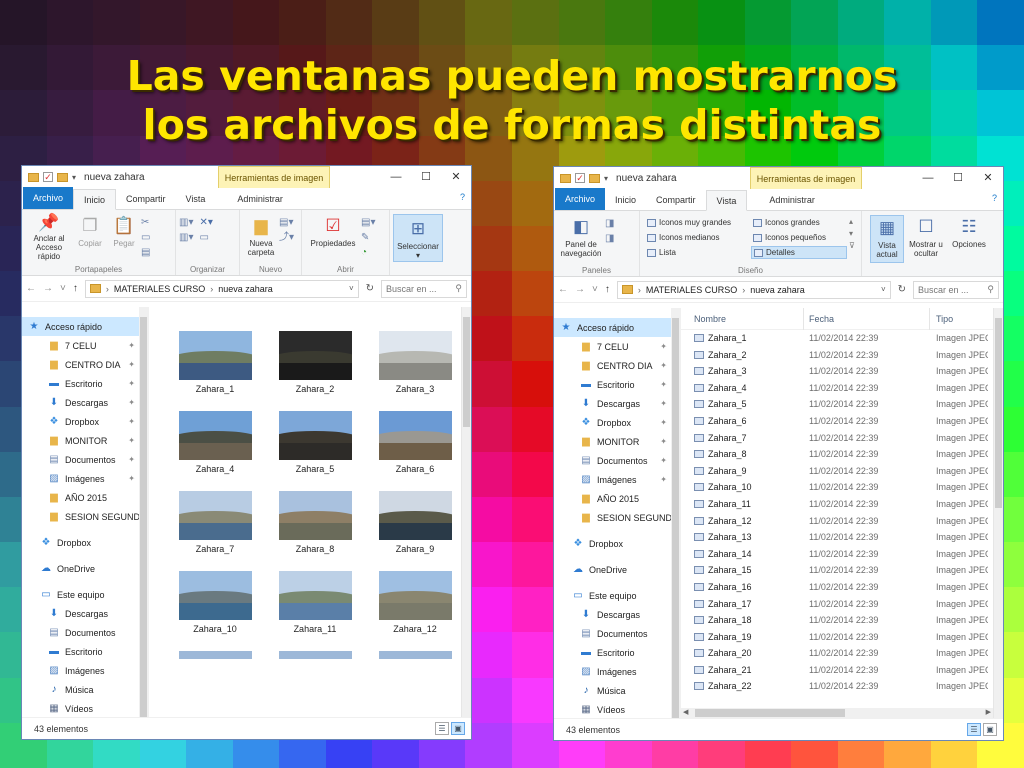  Describe the element at coordinates (261, 237) in the screenshot. I see `new-folder-button: ▆ Nueva carpeta` at that location.